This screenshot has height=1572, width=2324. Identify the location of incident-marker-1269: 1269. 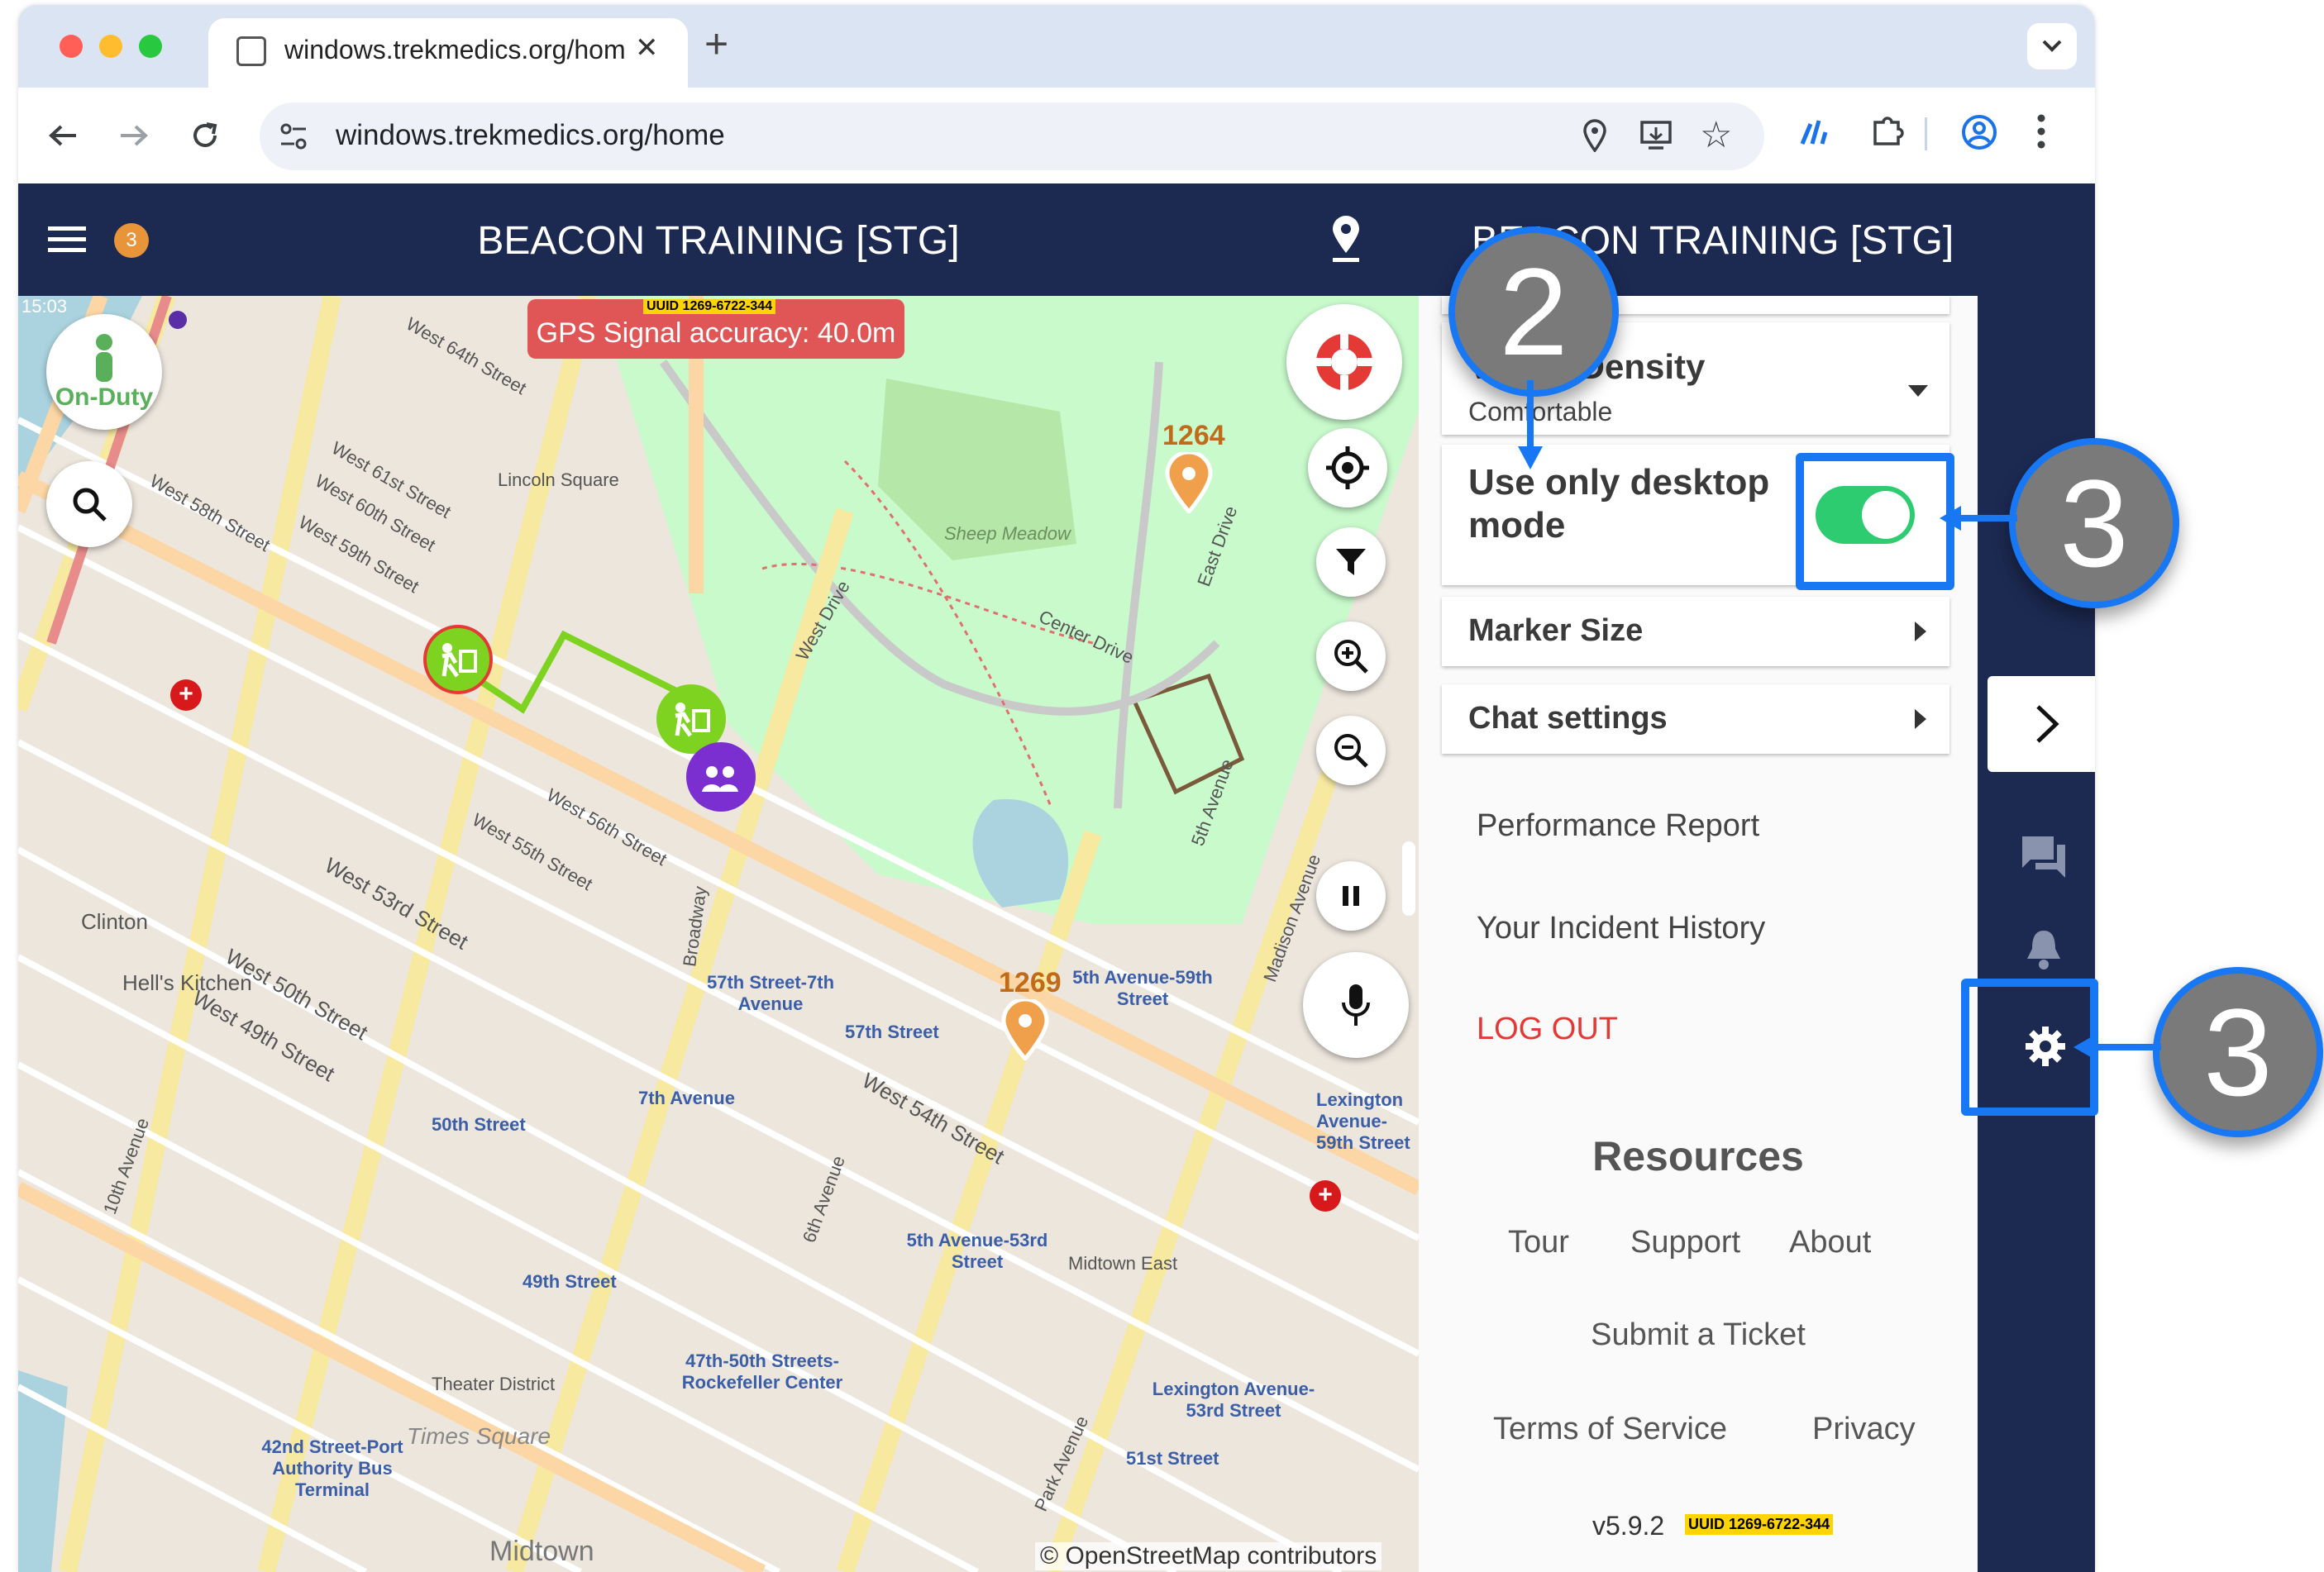
(1030, 1016).